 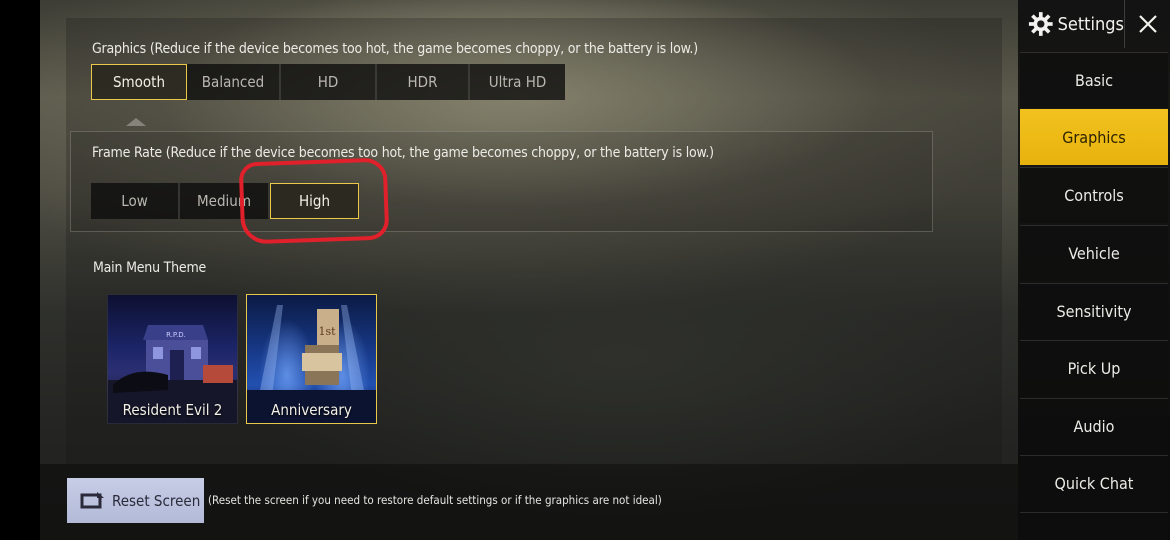 I want to click on reset-screen-icon, so click(x=92, y=499).